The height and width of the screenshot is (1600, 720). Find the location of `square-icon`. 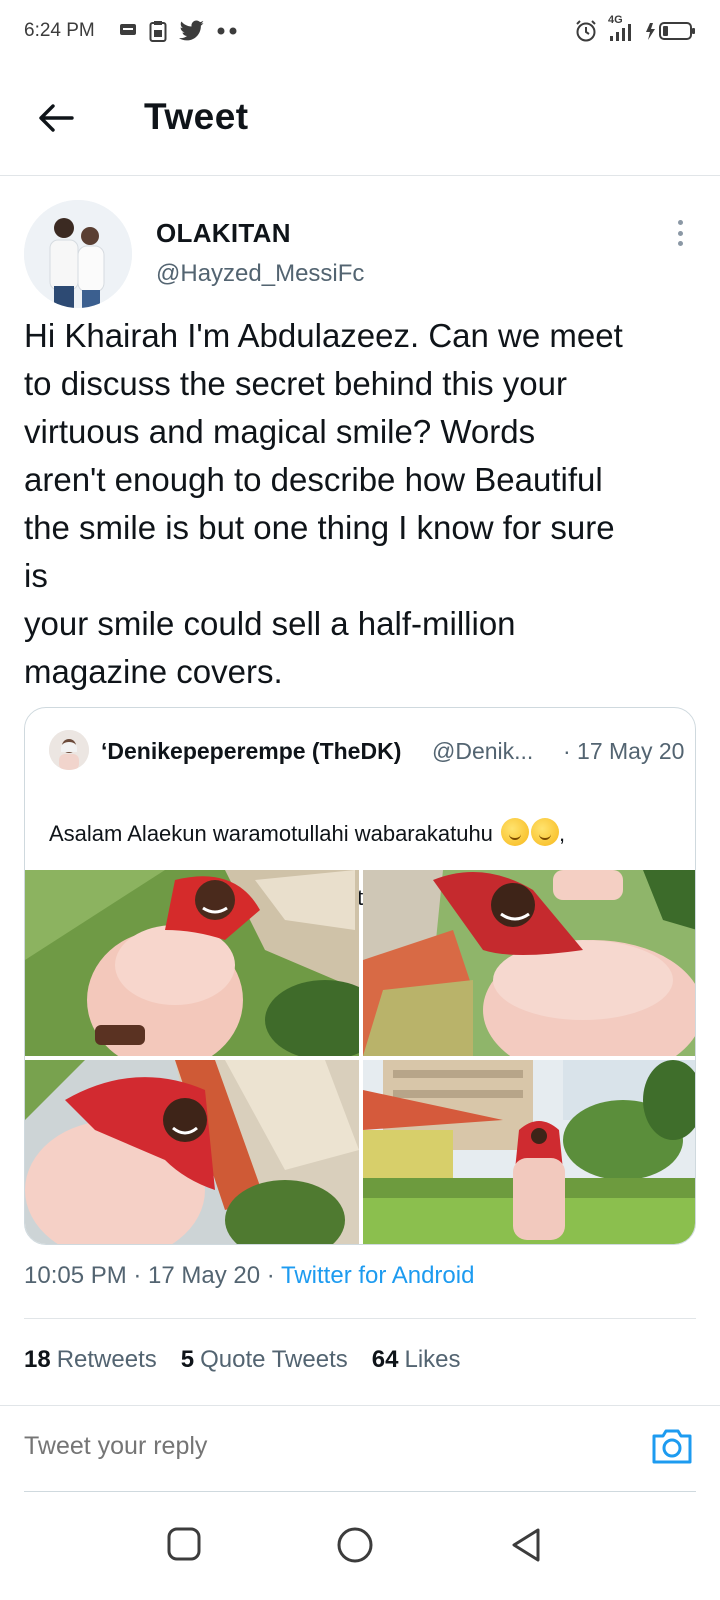

square-icon is located at coordinates (184, 1544).